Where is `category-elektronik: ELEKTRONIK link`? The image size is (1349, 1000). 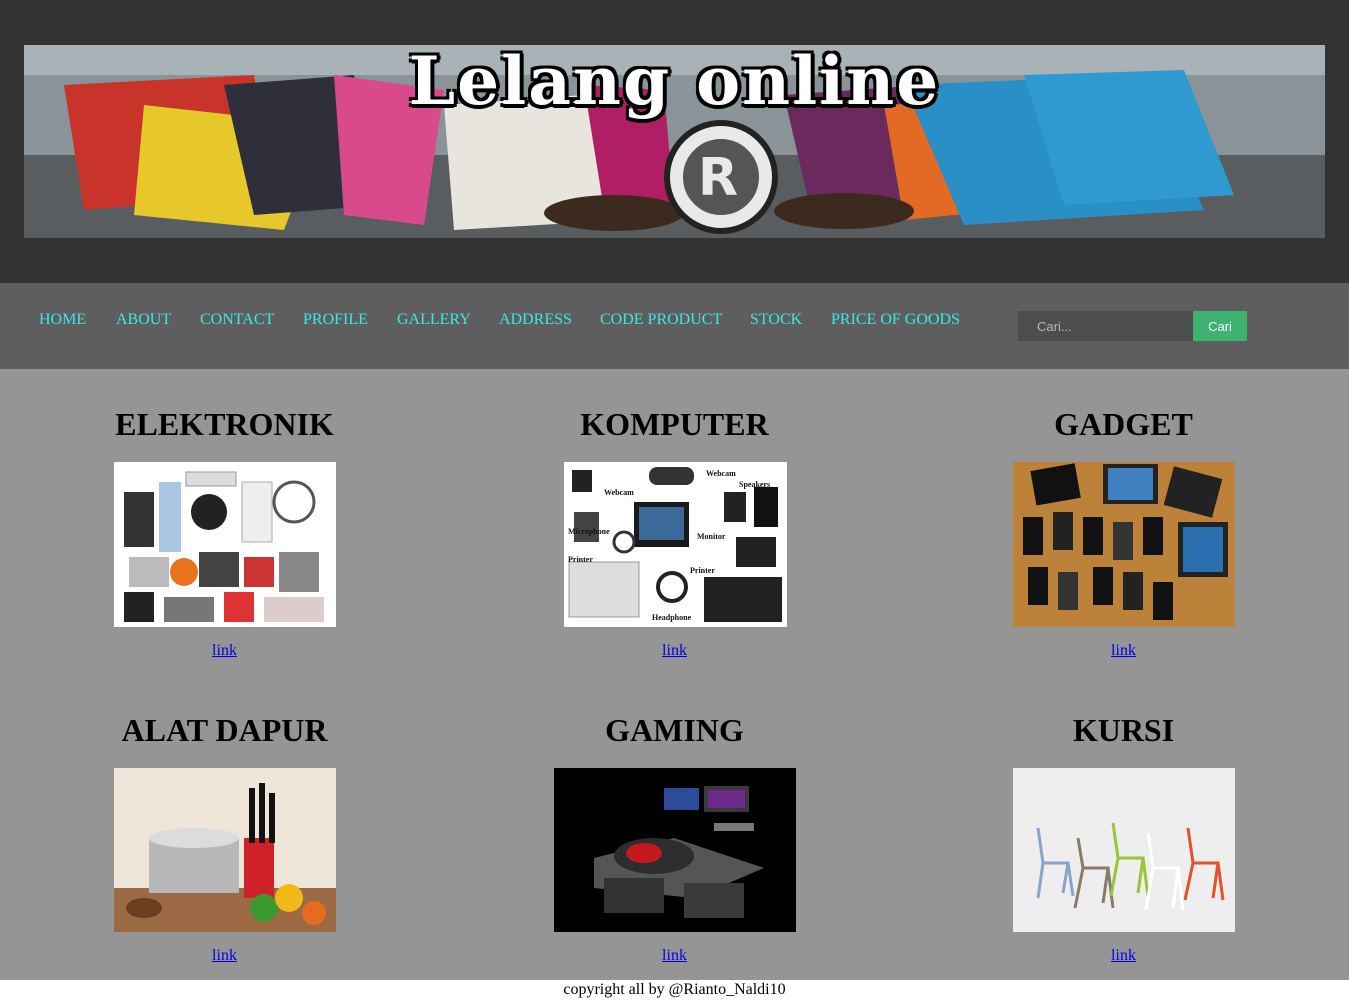
category-elektronik: ELEKTRONIK link is located at coordinates (224, 532).